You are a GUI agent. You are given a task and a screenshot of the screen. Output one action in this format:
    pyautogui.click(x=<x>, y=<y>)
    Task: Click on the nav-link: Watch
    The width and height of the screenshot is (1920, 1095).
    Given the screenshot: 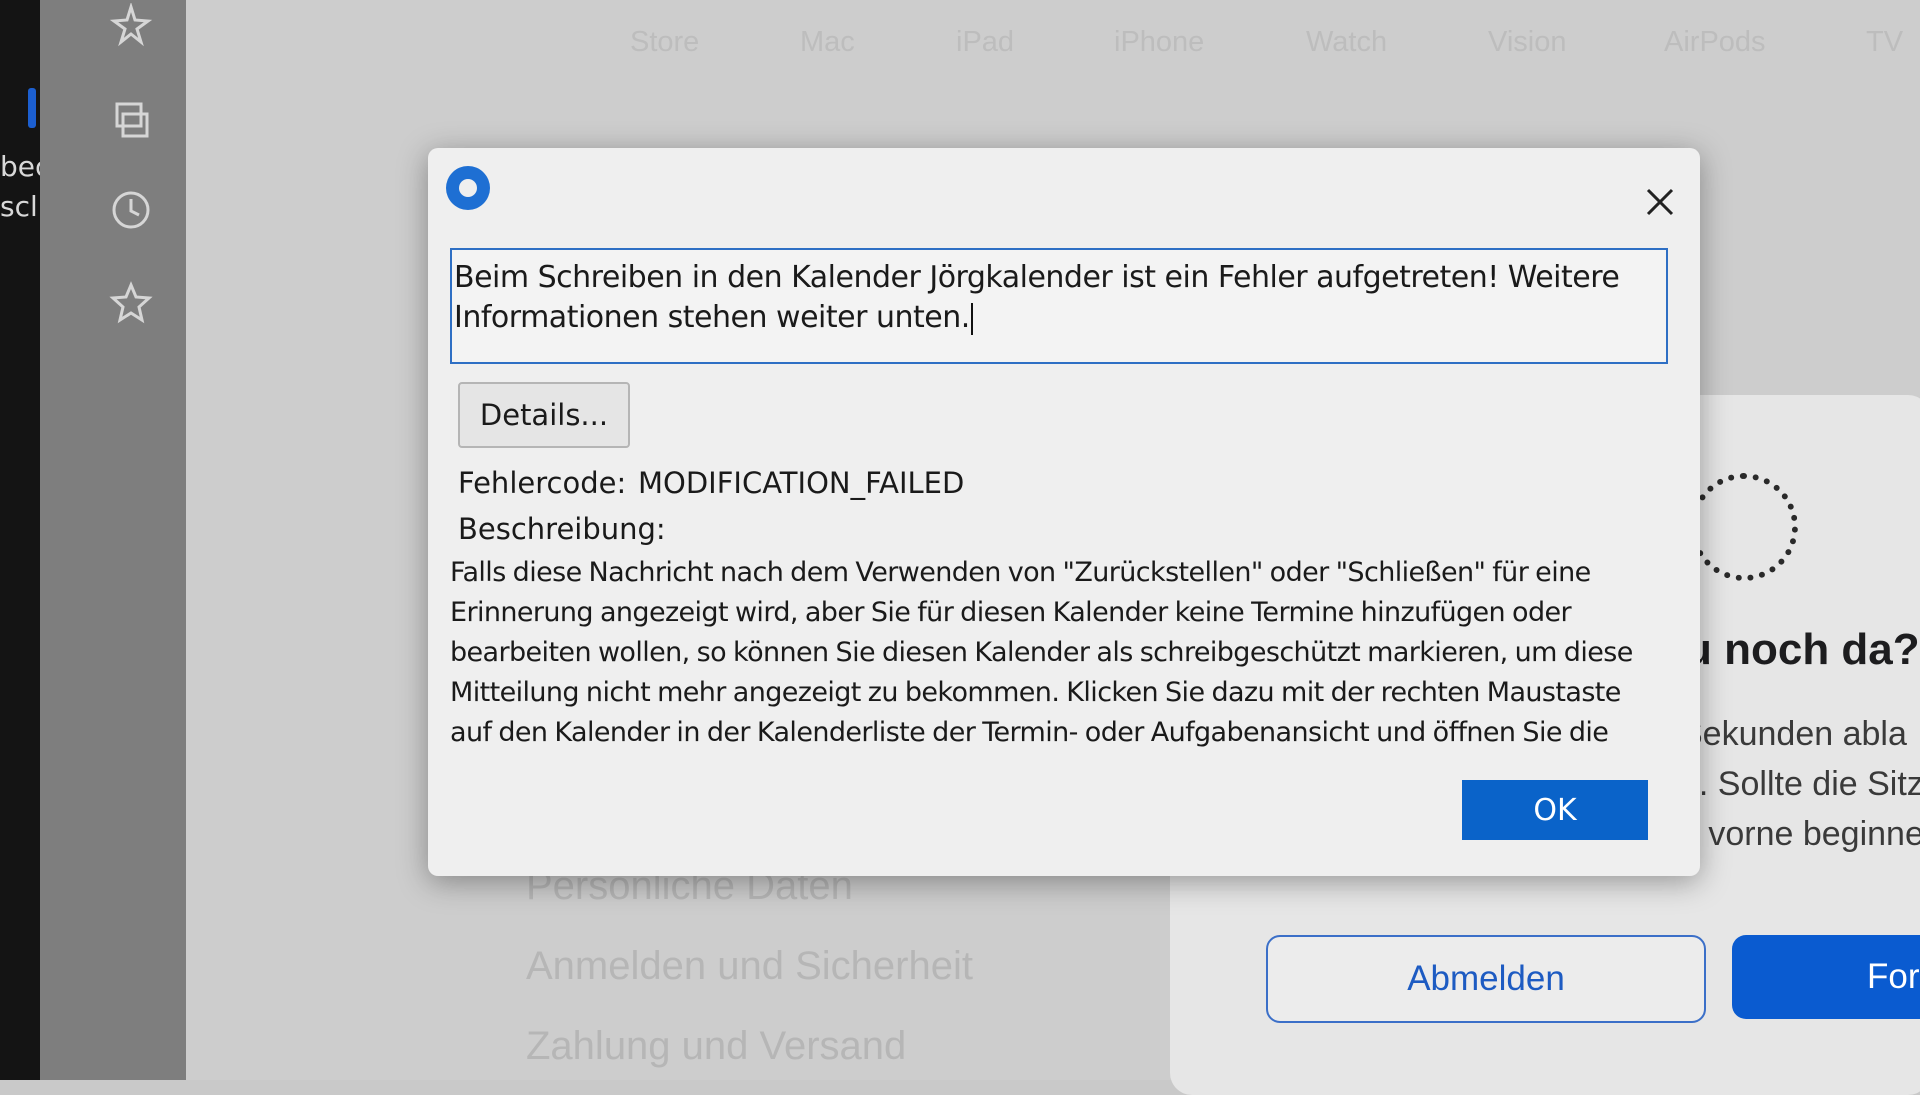 What is the action you would take?
    pyautogui.click(x=1346, y=42)
    